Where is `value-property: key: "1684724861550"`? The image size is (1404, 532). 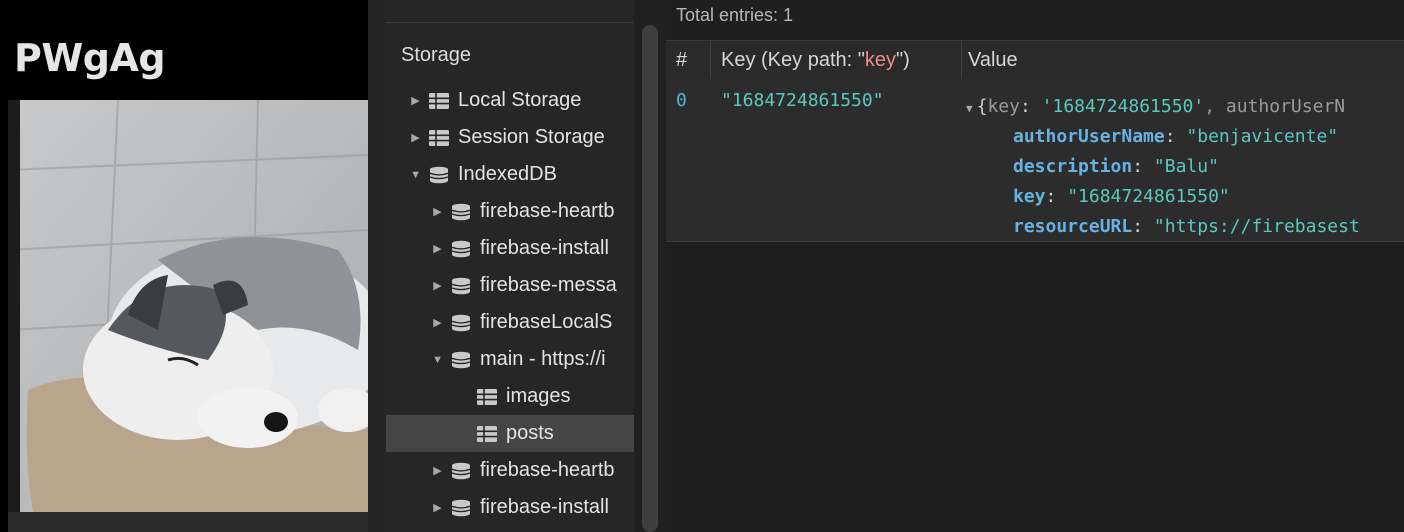
value-property: key: "1684724861550" is located at coordinates (1185, 197).